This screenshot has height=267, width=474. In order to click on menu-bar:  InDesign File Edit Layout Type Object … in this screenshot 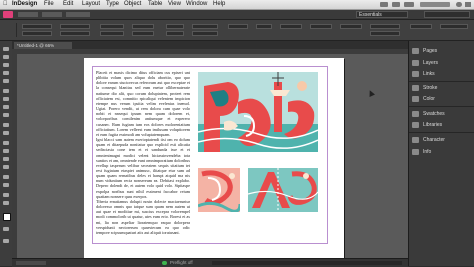, I will do `click(237, 5)`.